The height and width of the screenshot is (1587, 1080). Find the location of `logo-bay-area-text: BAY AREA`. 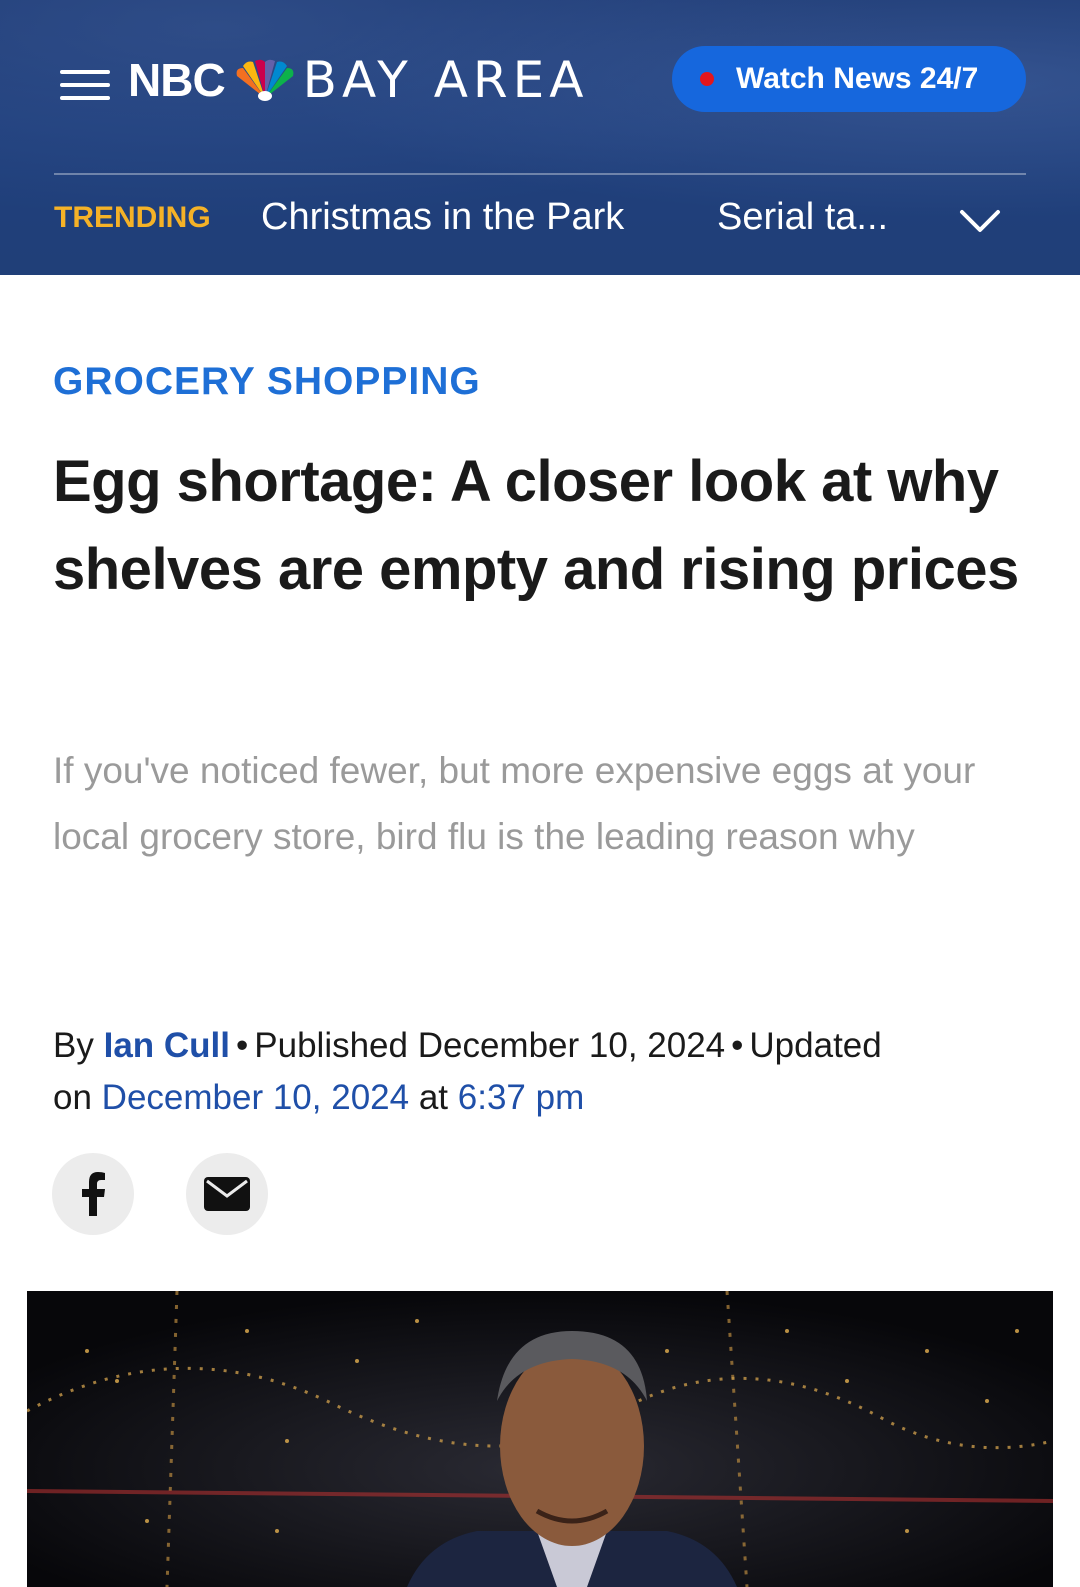

logo-bay-area-text: BAY AREA is located at coordinates (445, 80).